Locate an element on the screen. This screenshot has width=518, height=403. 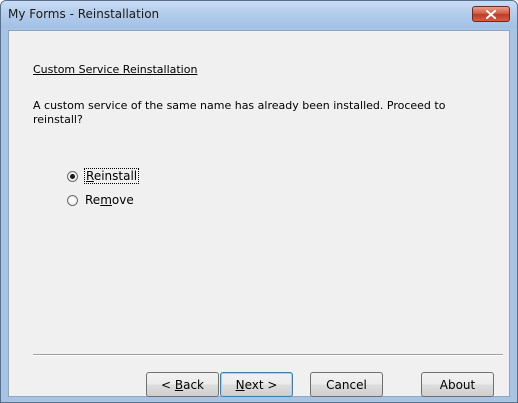
section-title: Custom Service Reinstallation is located at coordinates (115, 69).